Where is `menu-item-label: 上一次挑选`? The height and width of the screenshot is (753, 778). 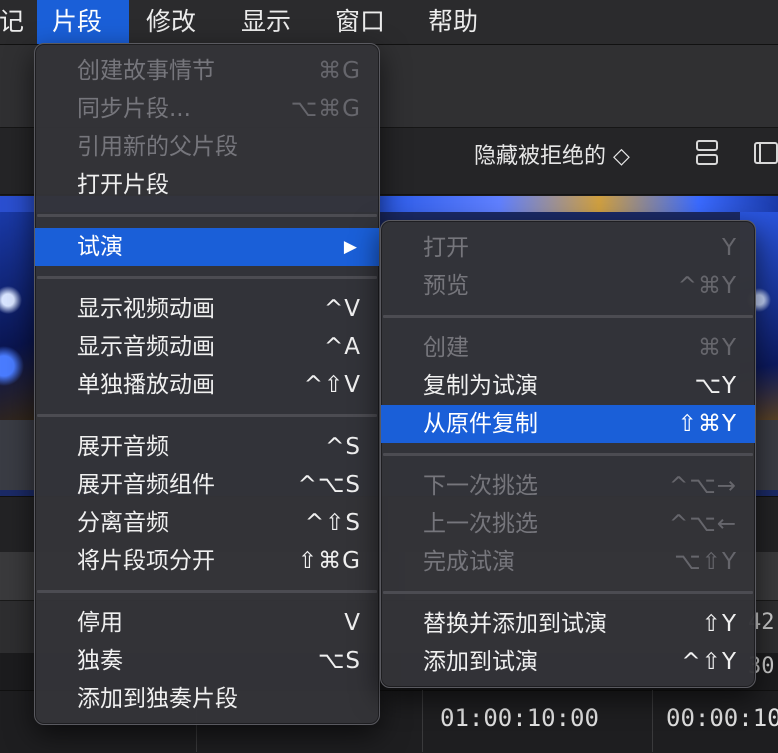 menu-item-label: 上一次挑选 is located at coordinates (480, 524).